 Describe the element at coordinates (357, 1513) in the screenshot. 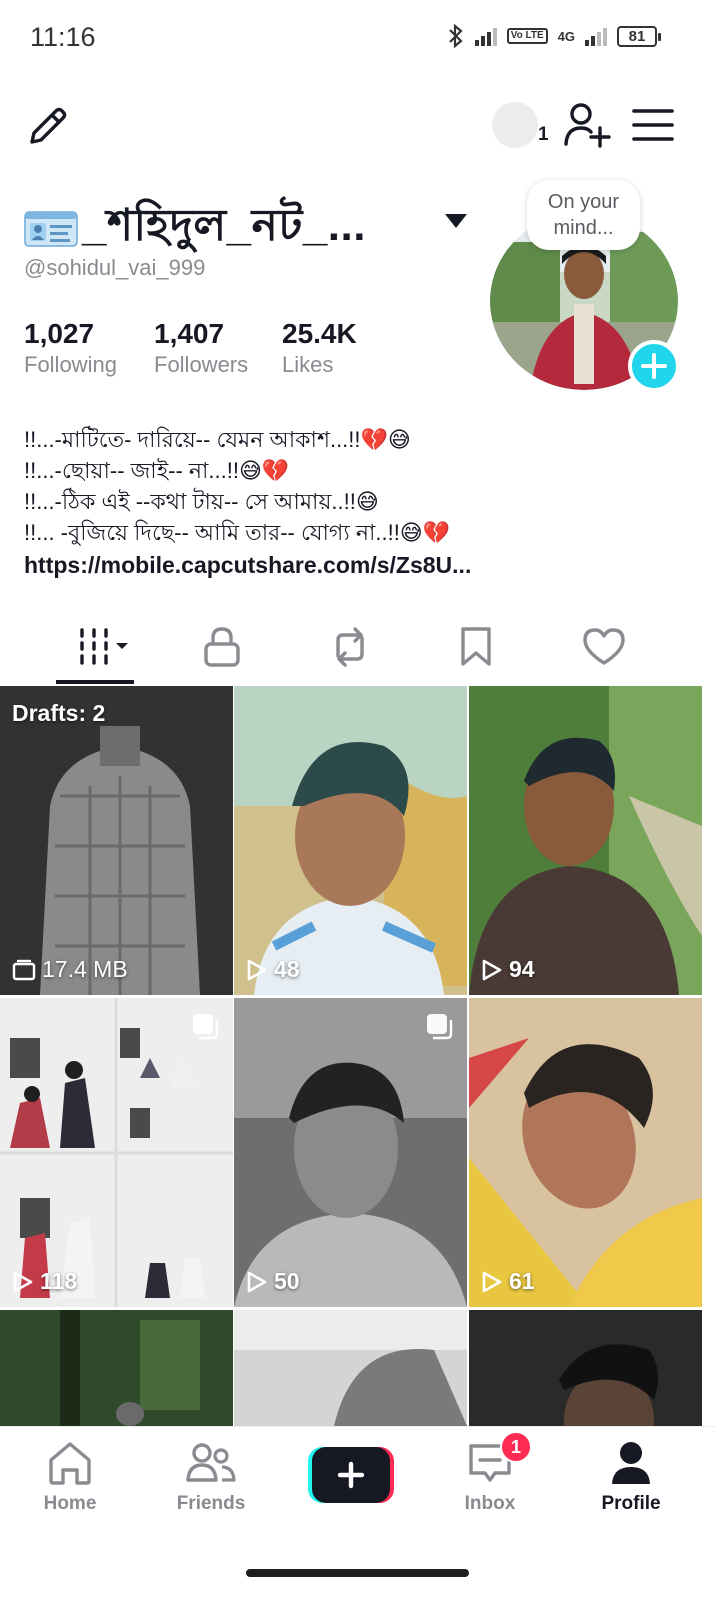

I see `bottom-nav: Home Friends Inbox 1 Profile` at that location.